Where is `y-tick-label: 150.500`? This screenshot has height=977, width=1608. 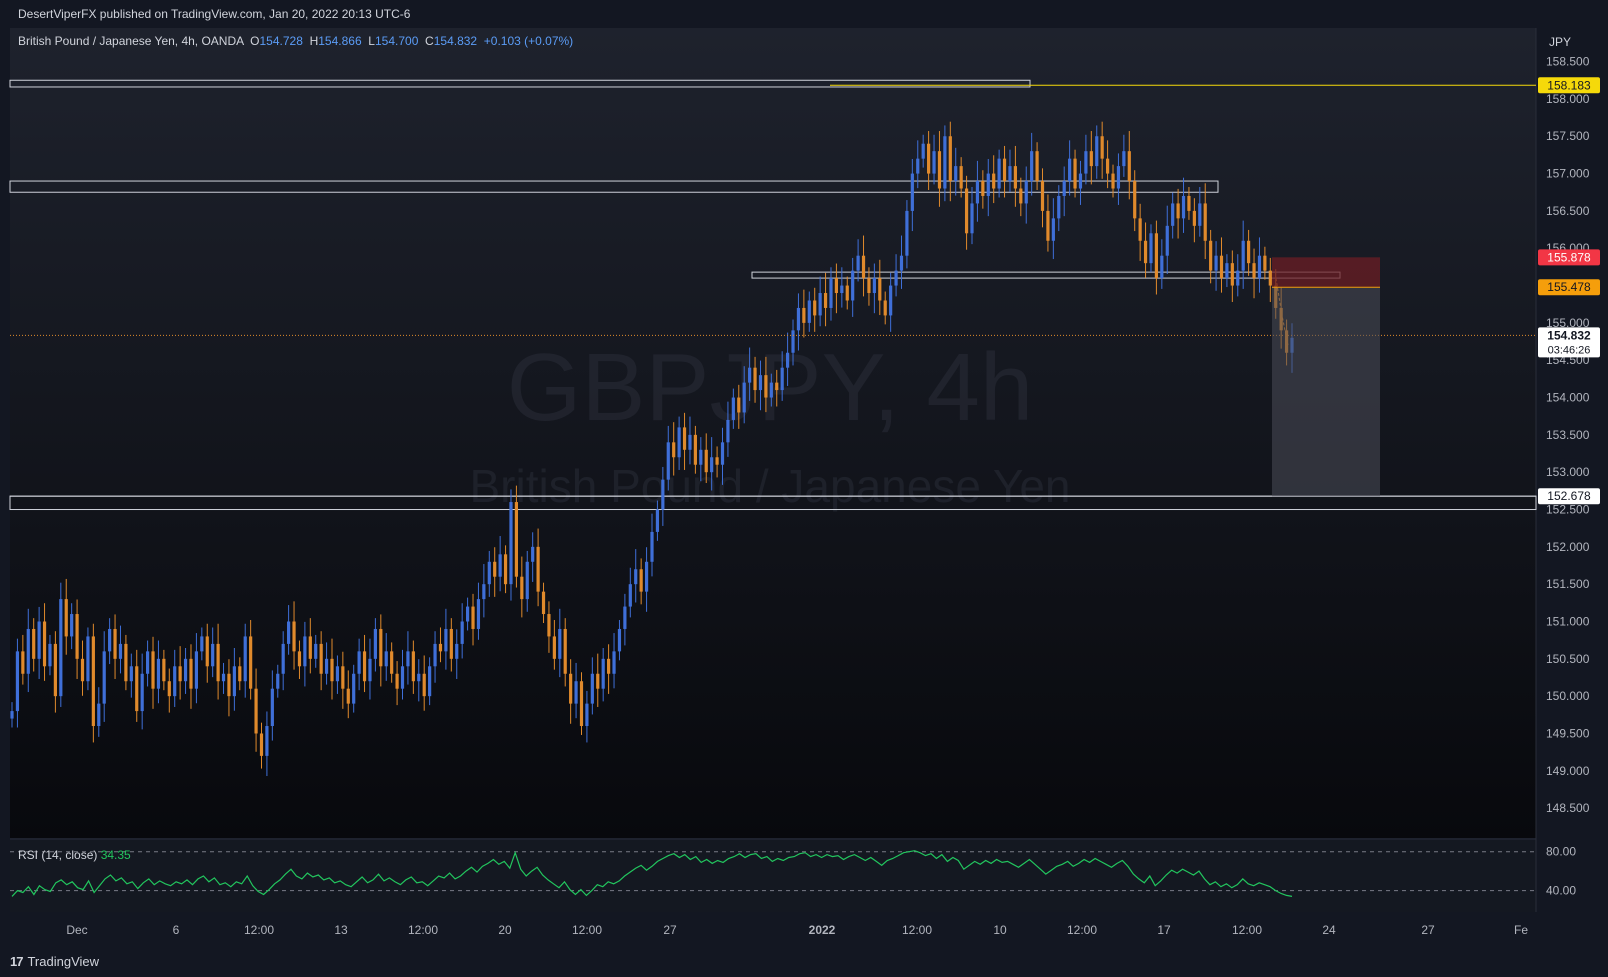
y-tick-label: 150.500 is located at coordinates (1568, 659).